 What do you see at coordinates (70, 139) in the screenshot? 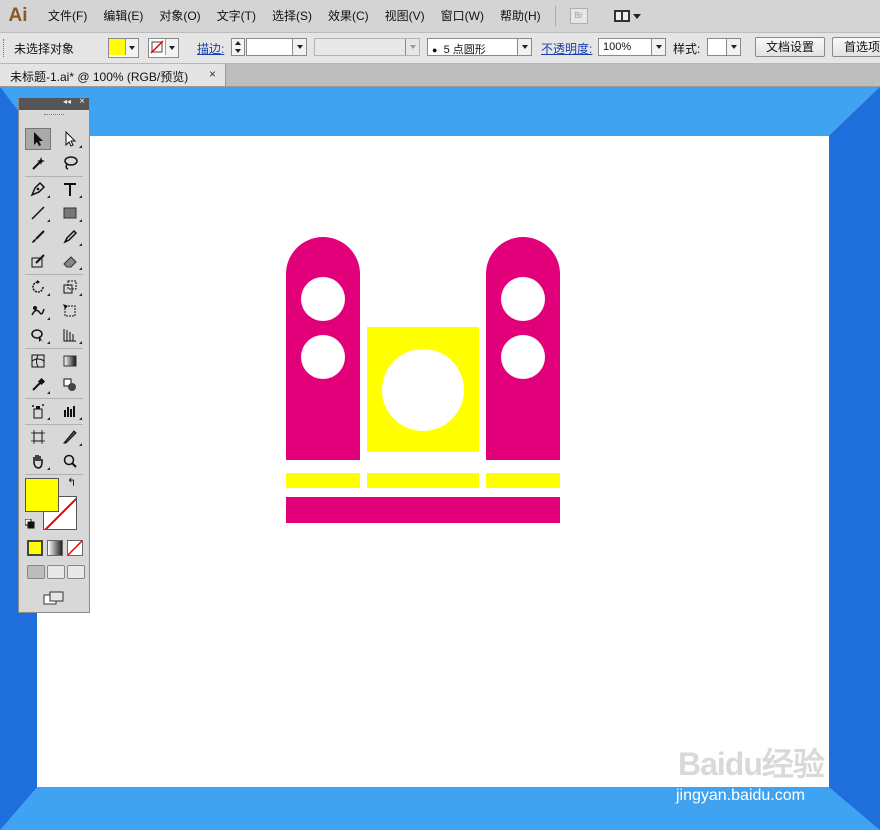
I see `direct-selection-tool-icon` at bounding box center [70, 139].